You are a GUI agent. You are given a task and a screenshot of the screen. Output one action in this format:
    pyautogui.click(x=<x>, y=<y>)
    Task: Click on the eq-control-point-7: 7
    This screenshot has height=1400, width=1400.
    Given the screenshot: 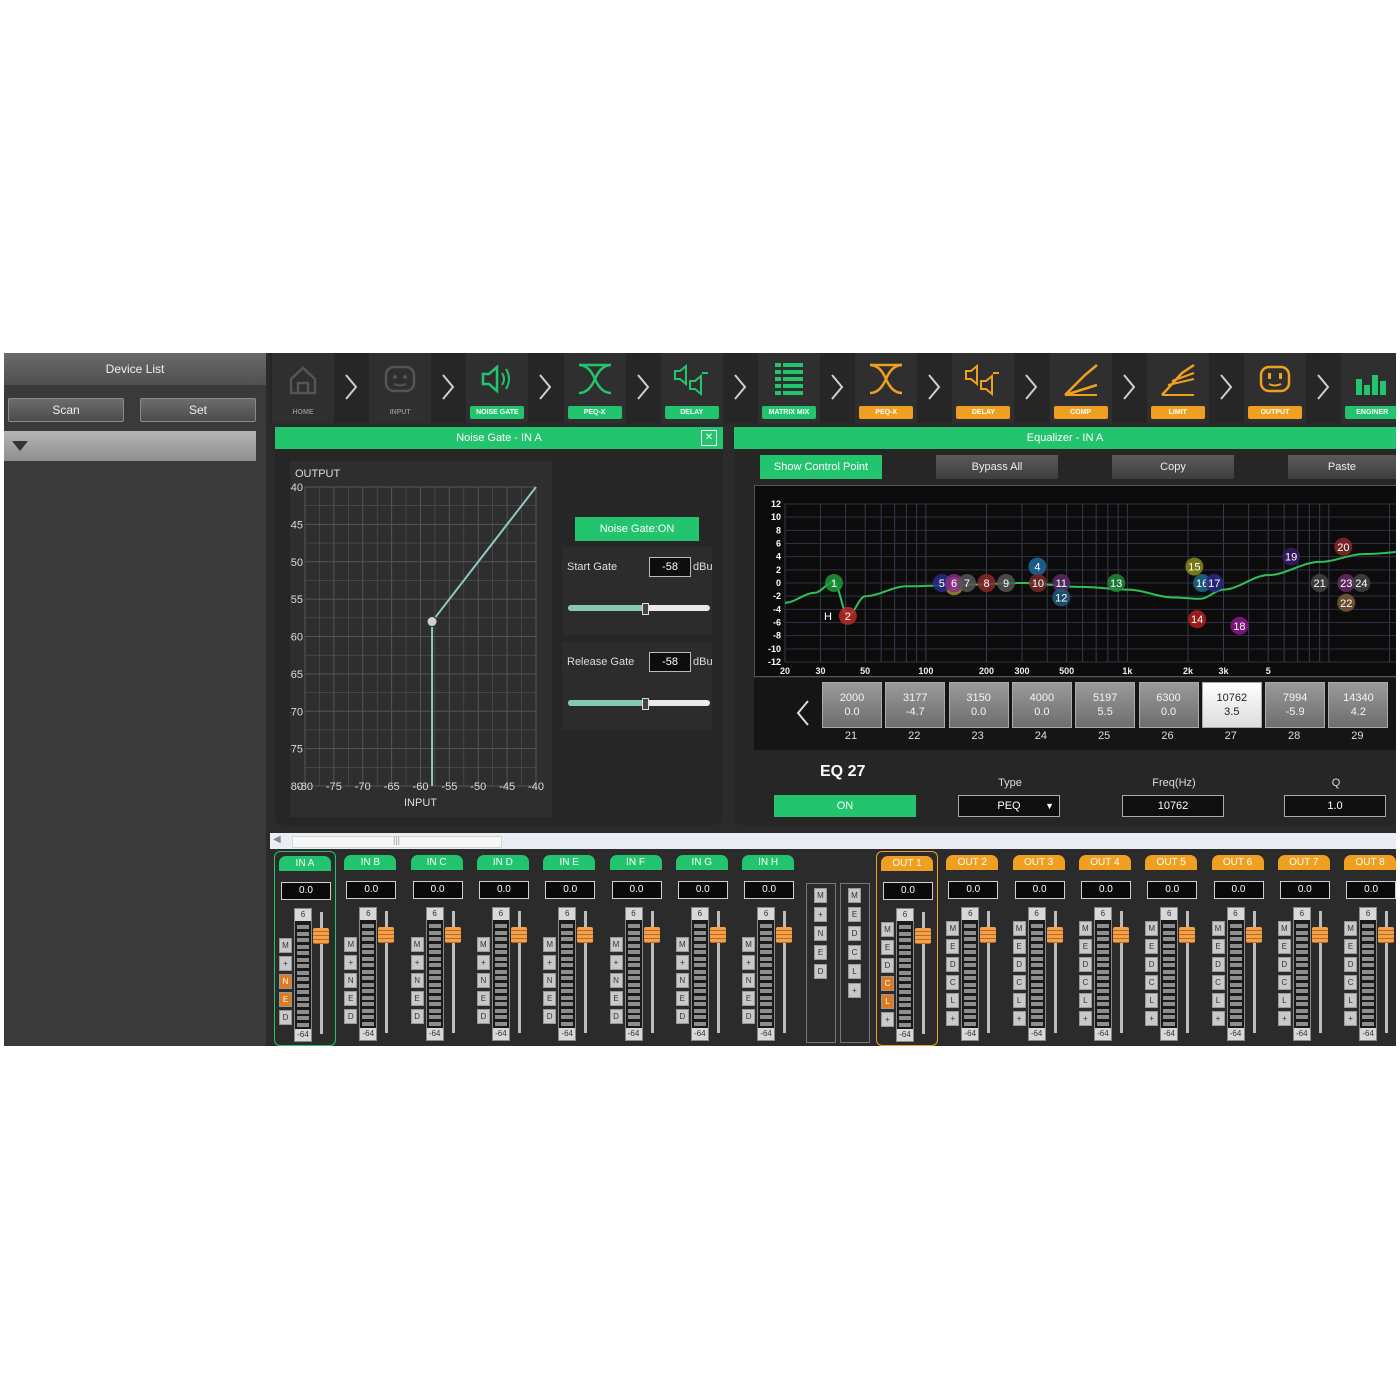 What is the action you would take?
    pyautogui.click(x=966, y=583)
    